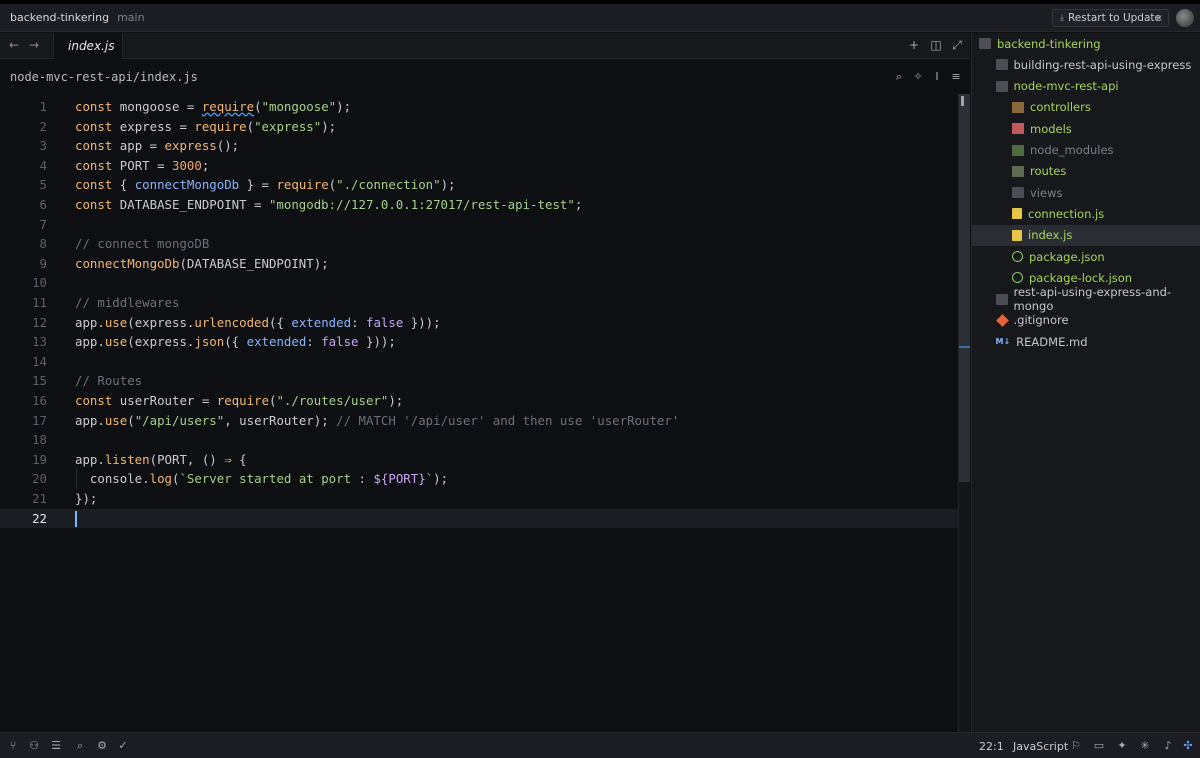 The image size is (1200, 758). What do you see at coordinates (1099, 746) in the screenshot?
I see `terminal-icon: ▭` at bounding box center [1099, 746].